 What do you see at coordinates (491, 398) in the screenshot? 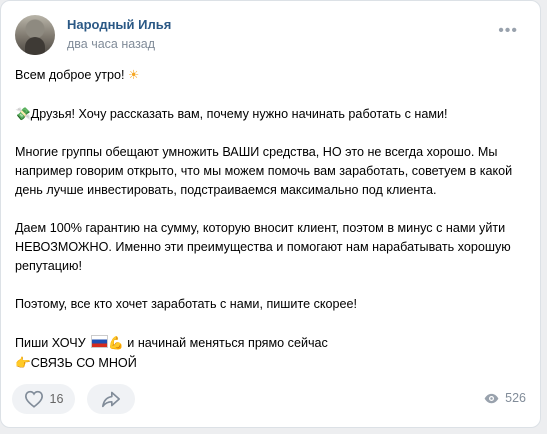
I see `eye-icon` at bounding box center [491, 398].